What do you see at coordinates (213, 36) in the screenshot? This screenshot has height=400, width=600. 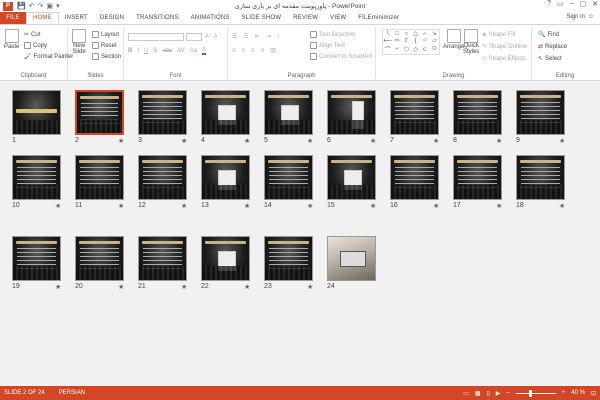 I see `grow-font-button: A⁺ A⁻` at bounding box center [213, 36].